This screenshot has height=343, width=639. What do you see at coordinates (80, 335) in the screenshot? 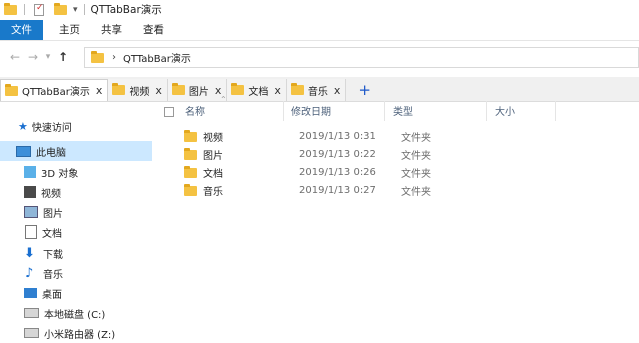
I see `nav-label: 小米路由器 (Z:)` at bounding box center [80, 335].